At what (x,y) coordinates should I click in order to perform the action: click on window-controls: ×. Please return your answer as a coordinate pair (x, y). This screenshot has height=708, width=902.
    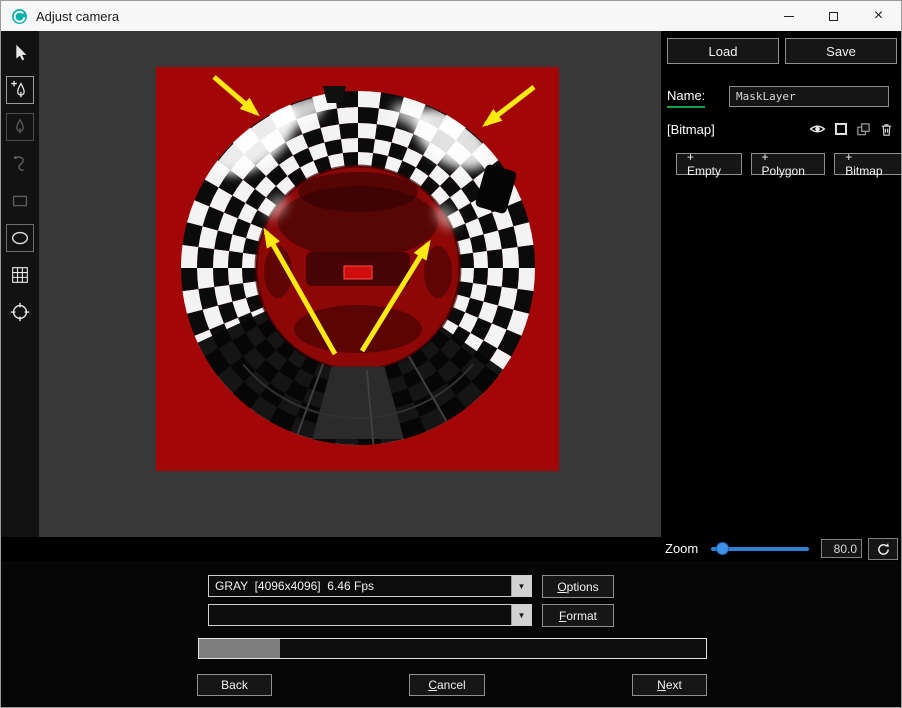
    Looking at the image, I should click on (833, 16).